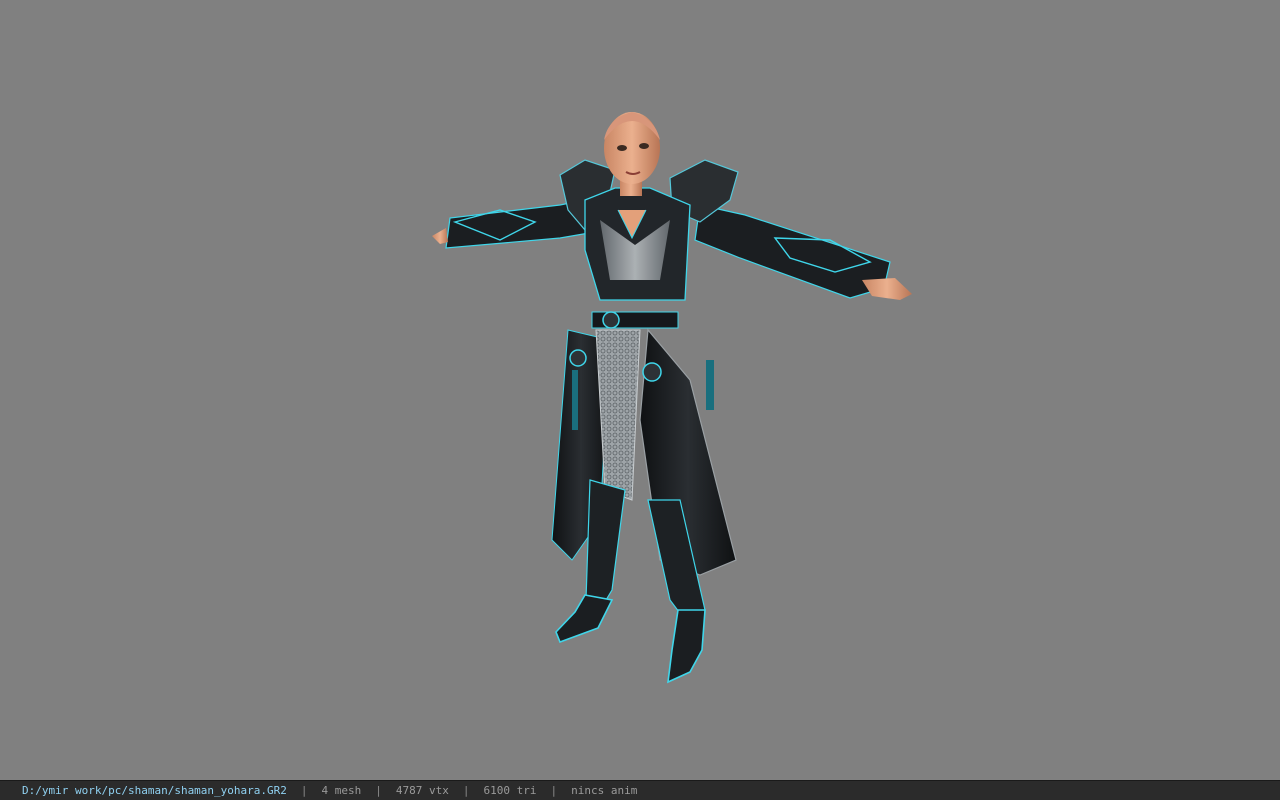 The width and height of the screenshot is (1280, 800). Describe the element at coordinates (440, 236) in the screenshot. I see `left-hand` at that location.